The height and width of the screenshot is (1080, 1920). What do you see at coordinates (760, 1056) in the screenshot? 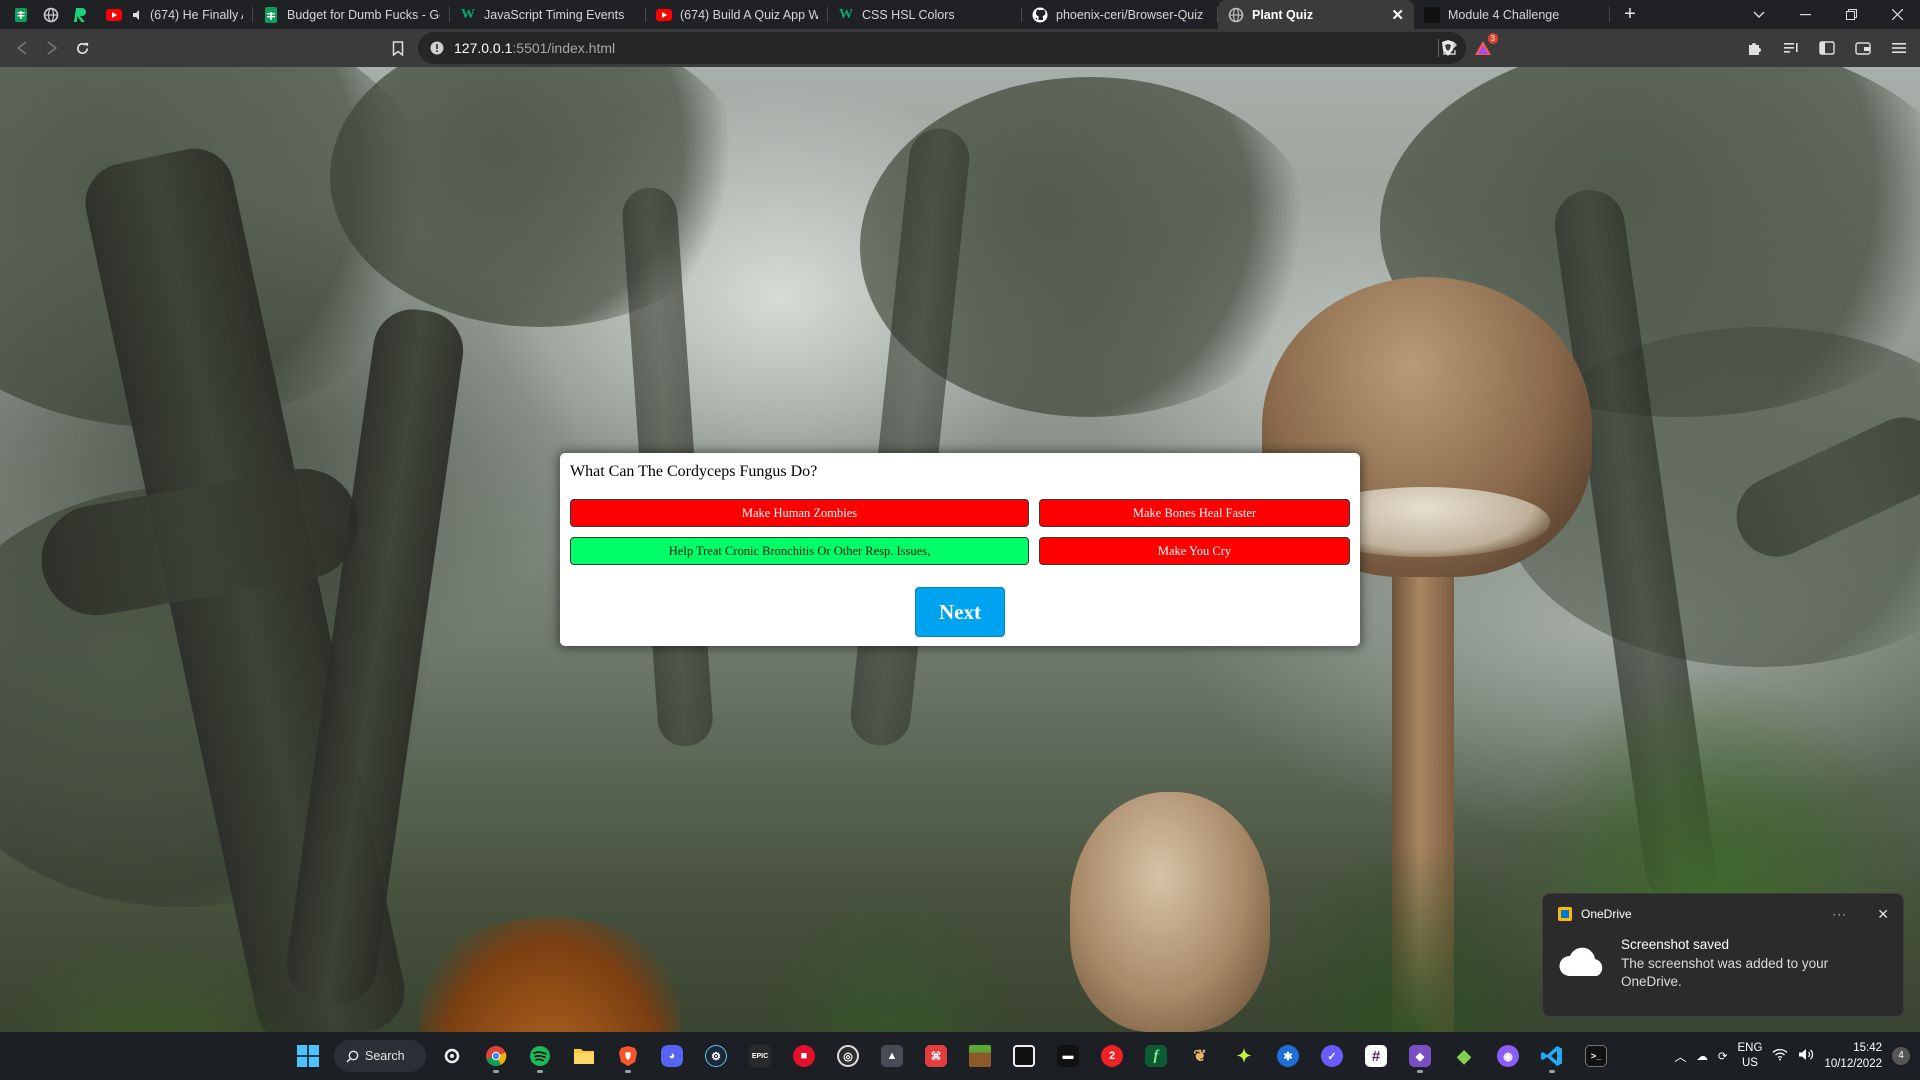
I see `taskbar-epic-games: EPIC` at bounding box center [760, 1056].